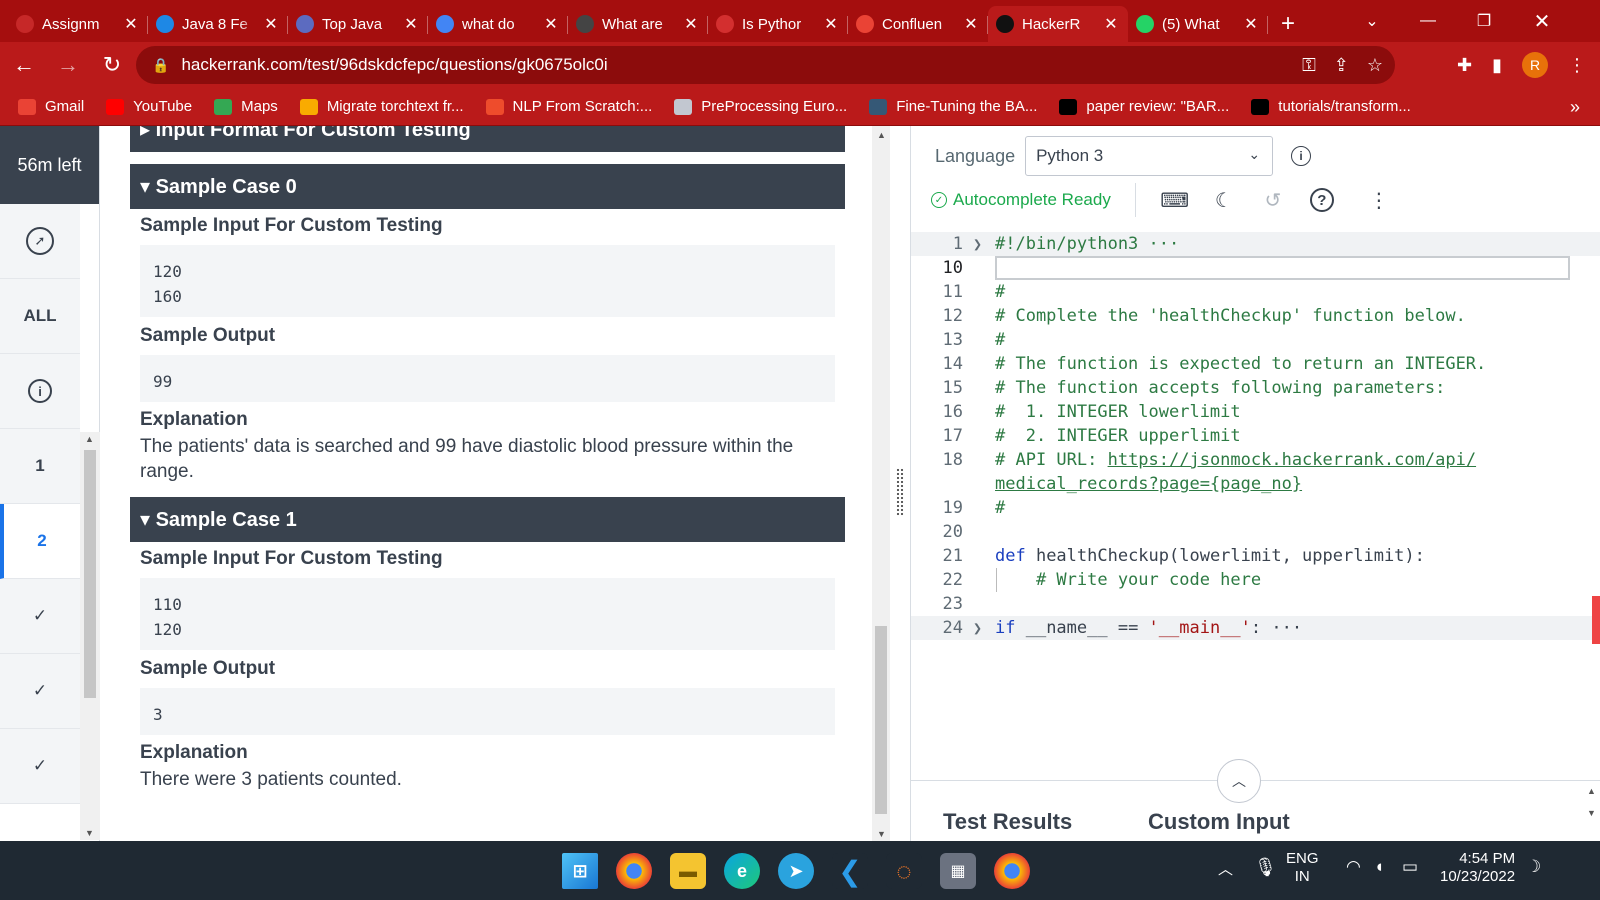  I want to click on sample-case-1-header: ▾ Sample Case 1, so click(487, 519).